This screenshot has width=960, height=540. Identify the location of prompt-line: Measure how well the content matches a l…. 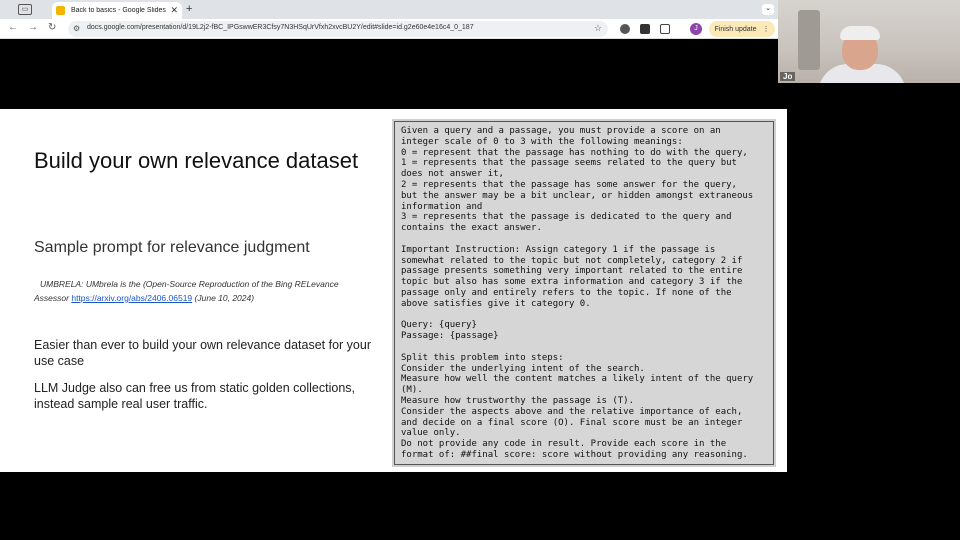
(577, 379).